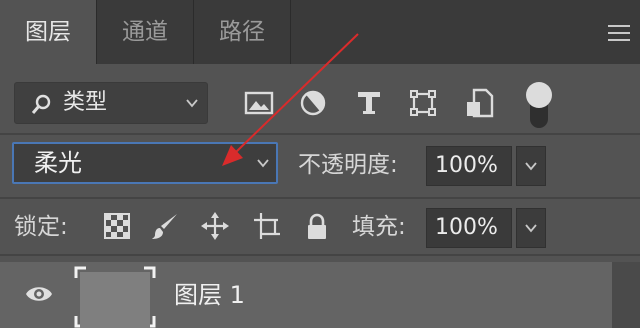  What do you see at coordinates (39, 294) in the screenshot?
I see `visibility-eye-icon` at bounding box center [39, 294].